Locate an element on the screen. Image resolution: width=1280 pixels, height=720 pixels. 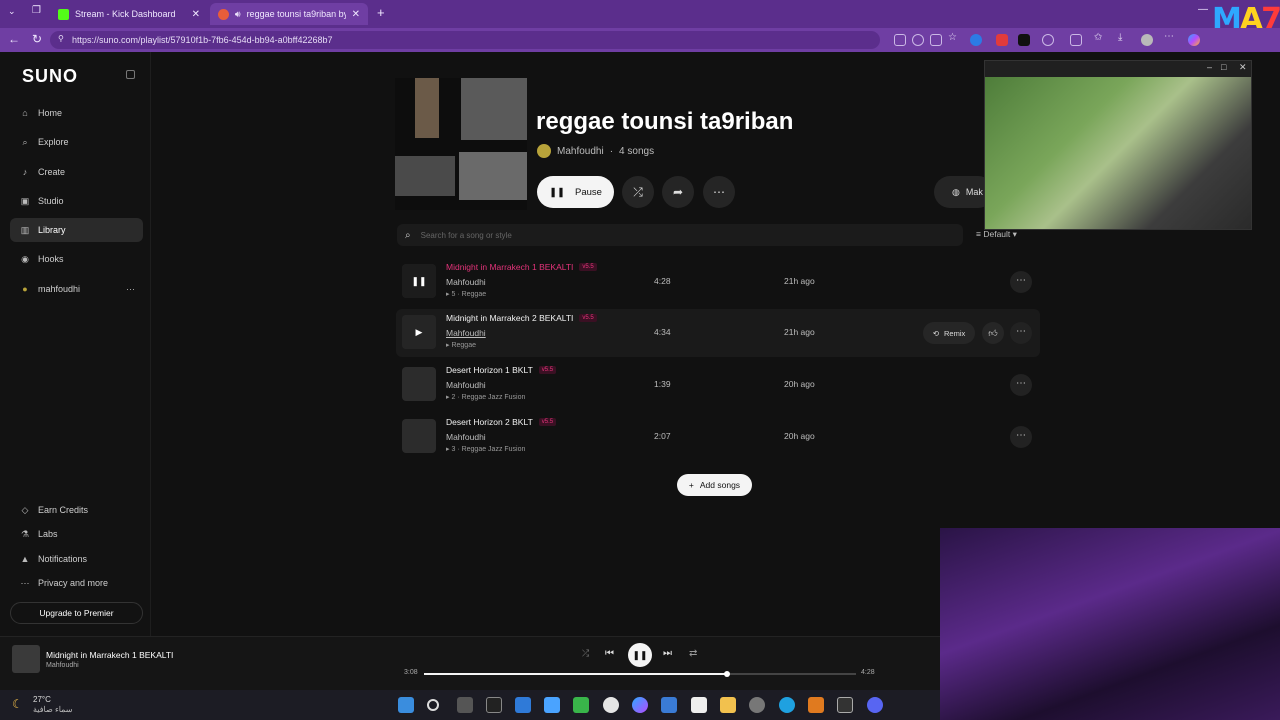
player-pause-button: ❚❚ is located at coordinates (640, 655).